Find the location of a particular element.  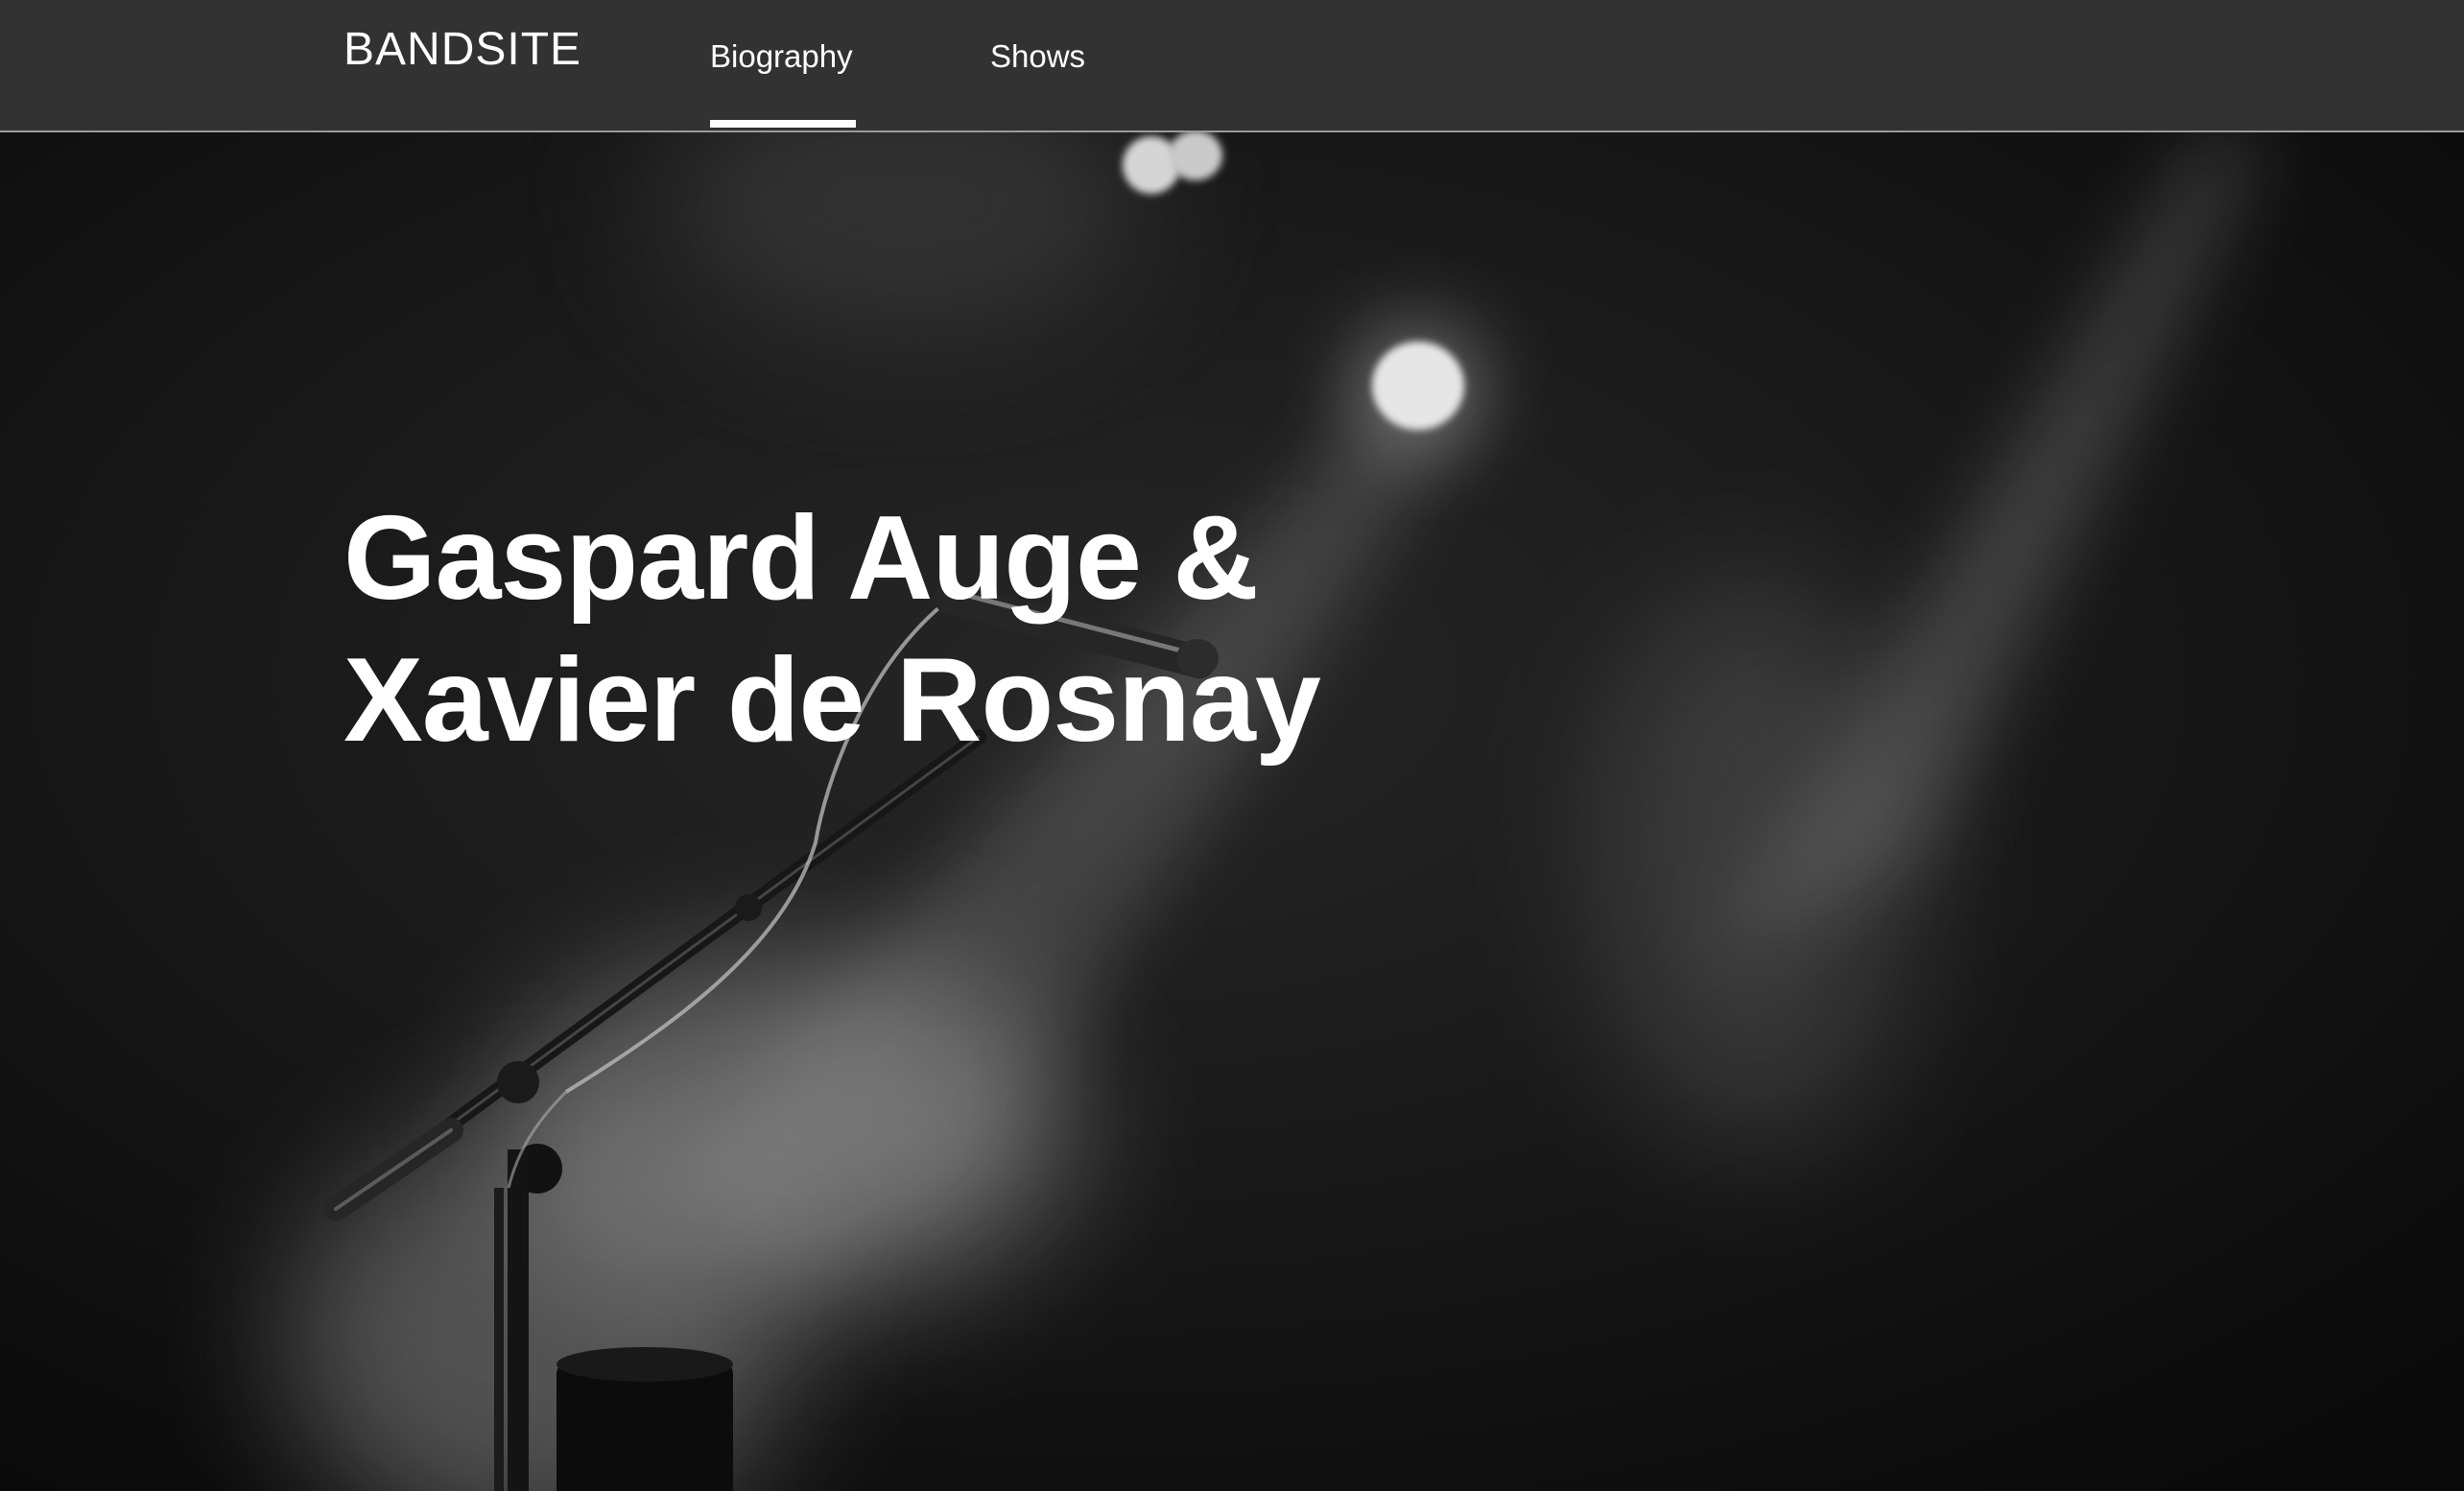

hero-title-line-2: Xavier de Rosnay is located at coordinates (832, 700).